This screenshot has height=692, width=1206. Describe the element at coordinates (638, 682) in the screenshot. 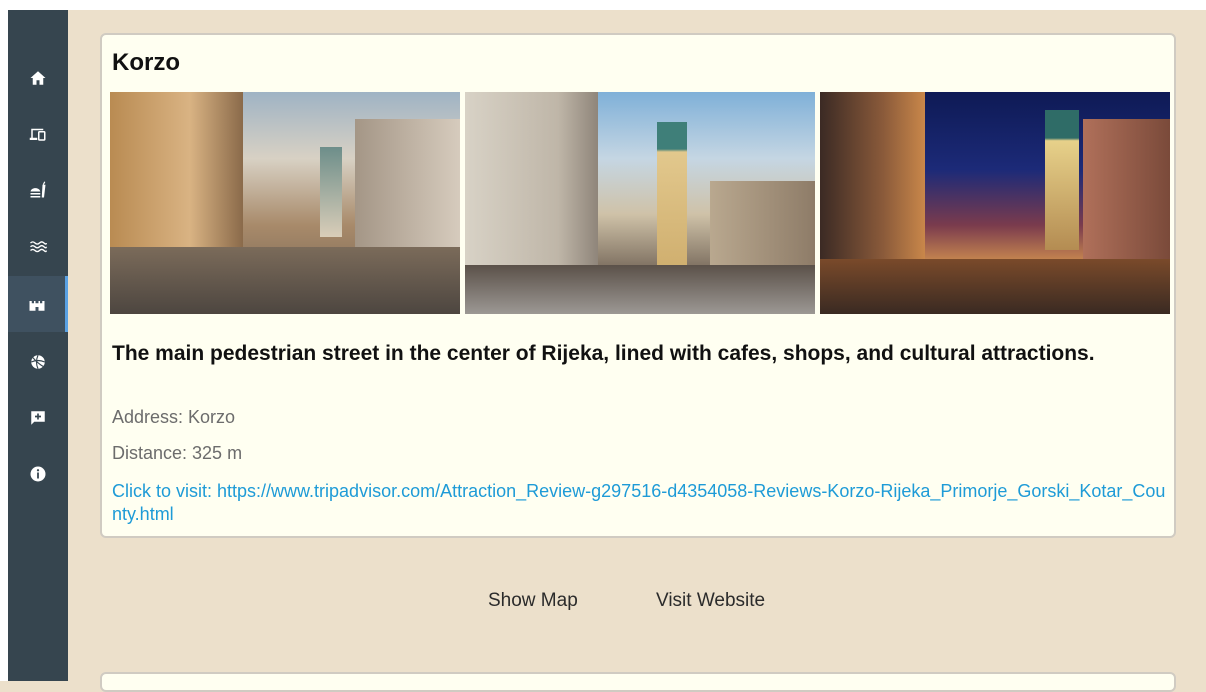

I see `next-attraction-card` at that location.